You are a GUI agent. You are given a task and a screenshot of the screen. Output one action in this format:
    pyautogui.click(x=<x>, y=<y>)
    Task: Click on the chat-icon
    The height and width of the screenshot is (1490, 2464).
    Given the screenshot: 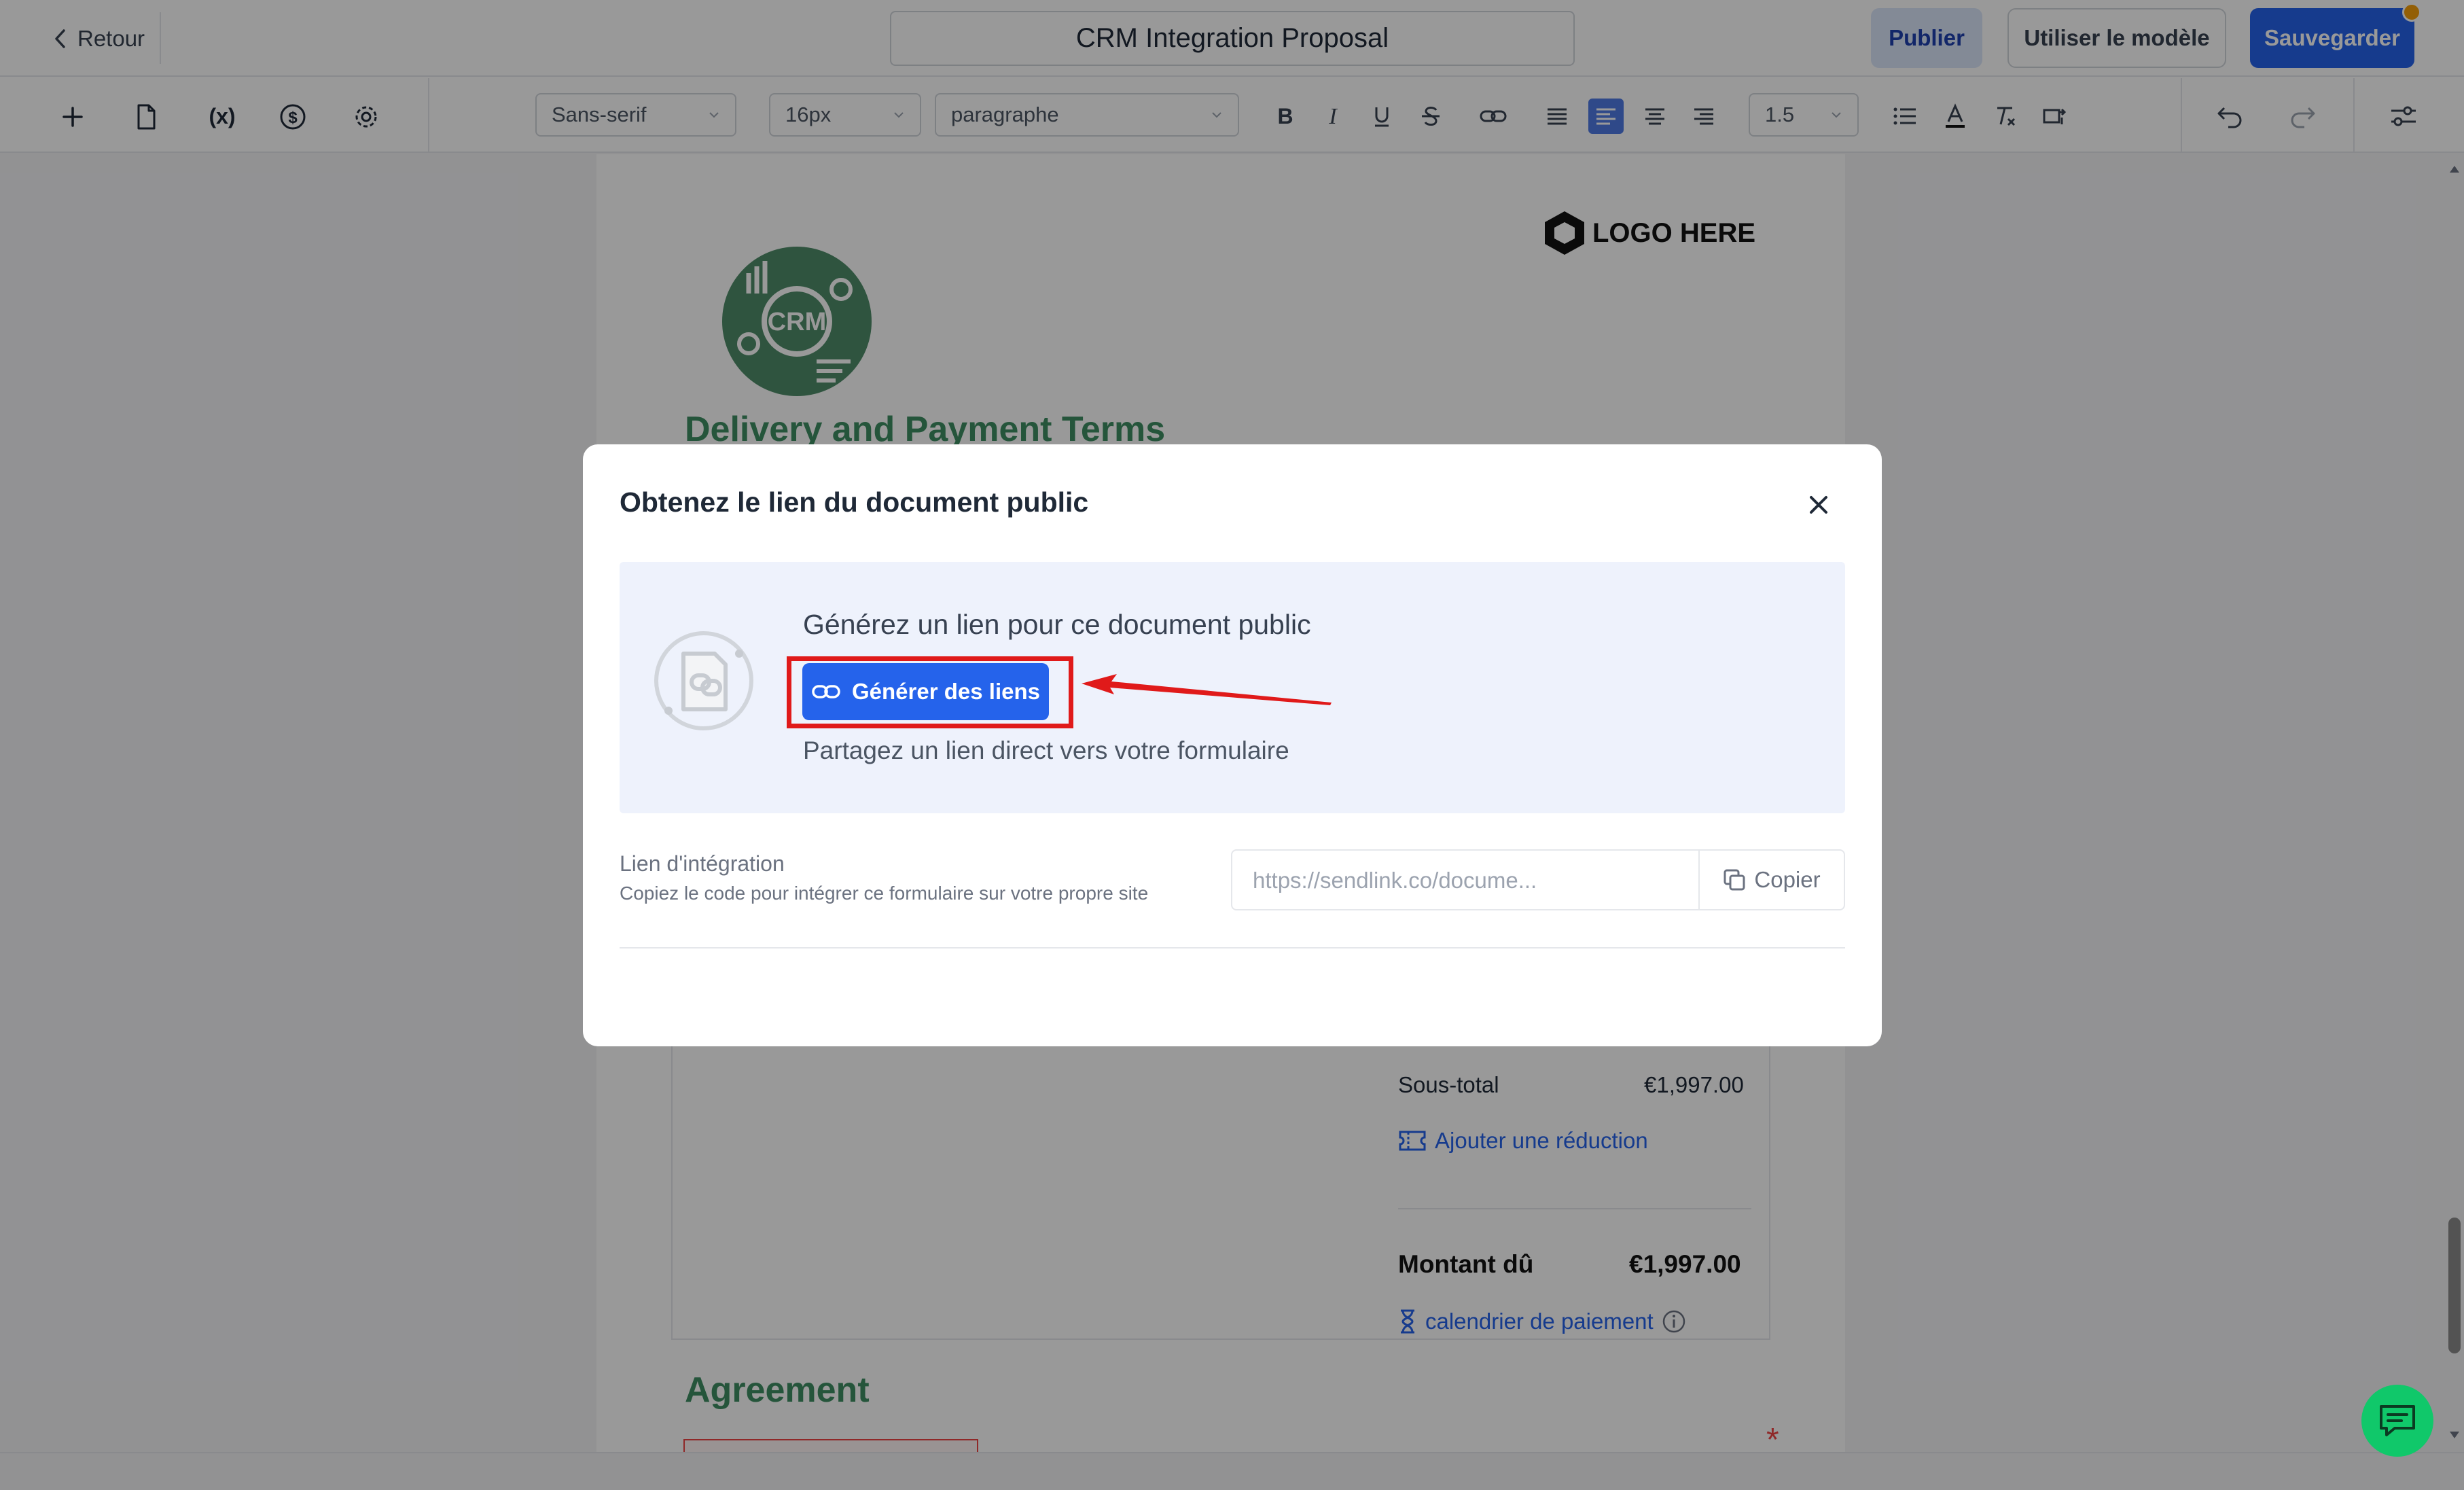 What is the action you would take?
    pyautogui.click(x=2397, y=1421)
    